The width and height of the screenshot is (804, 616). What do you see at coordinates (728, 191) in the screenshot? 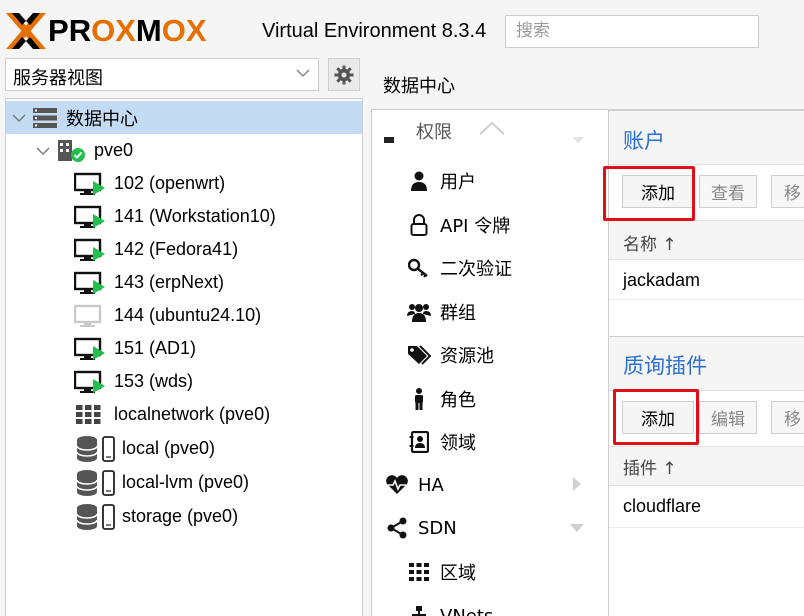
I see `accounts-view-button: 查看` at bounding box center [728, 191].